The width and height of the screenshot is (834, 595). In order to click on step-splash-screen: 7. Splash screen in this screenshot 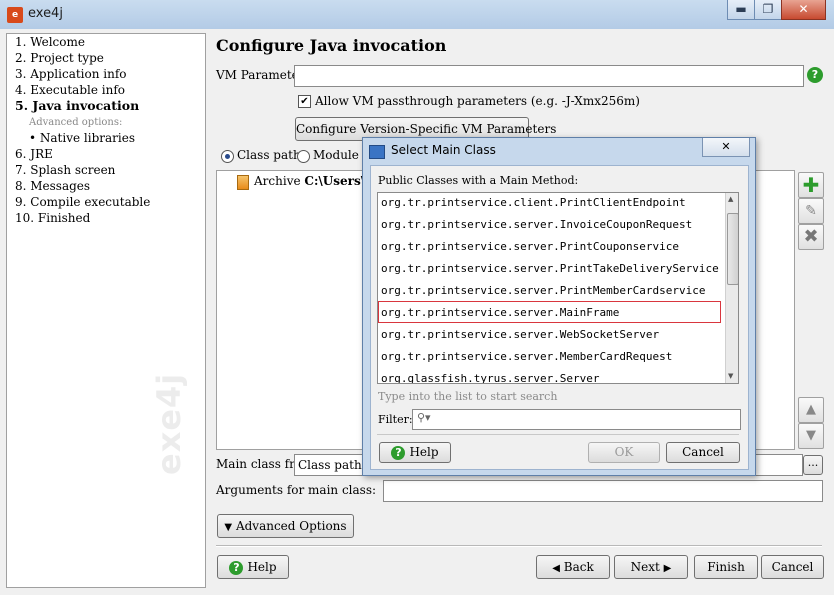, I will do `click(65, 170)`.